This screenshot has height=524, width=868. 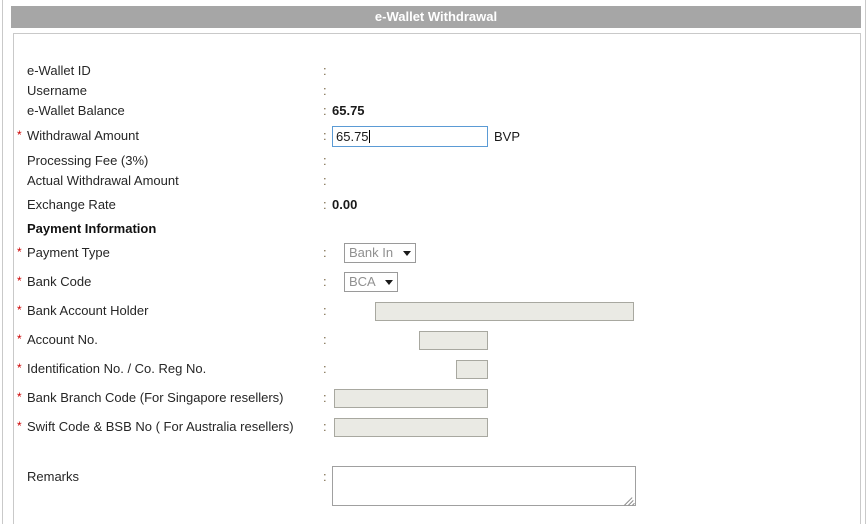 I want to click on label-bank-account-holder: Bank Account Holder, so click(x=88, y=310).